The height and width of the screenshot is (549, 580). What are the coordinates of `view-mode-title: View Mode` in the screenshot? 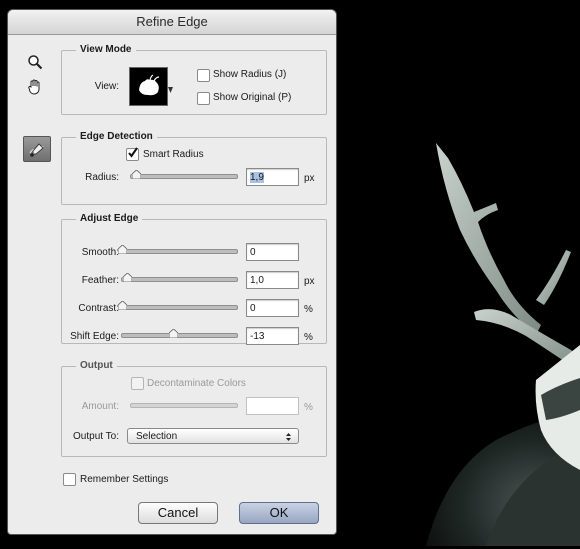 It's located at (106, 49).